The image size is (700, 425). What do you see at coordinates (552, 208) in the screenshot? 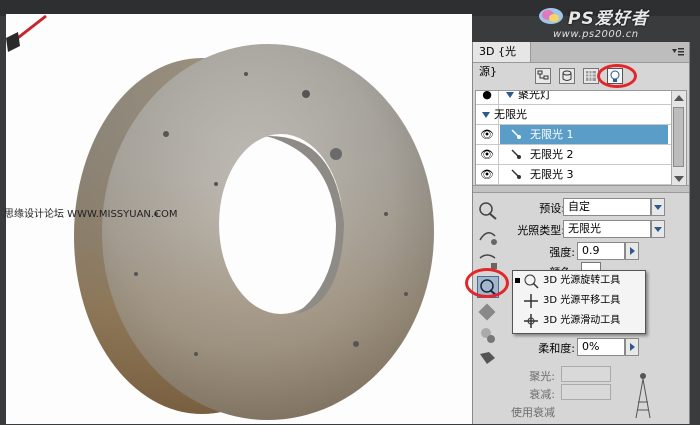
I see `preset-label: 预设:` at bounding box center [552, 208].